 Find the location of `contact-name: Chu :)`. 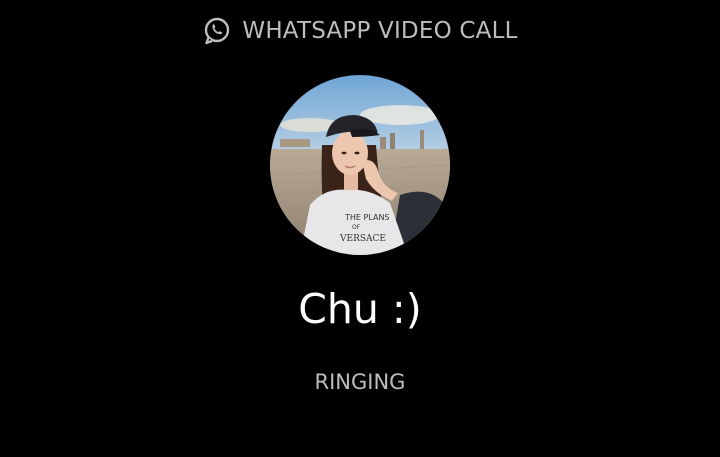

contact-name: Chu :) is located at coordinates (360, 309).